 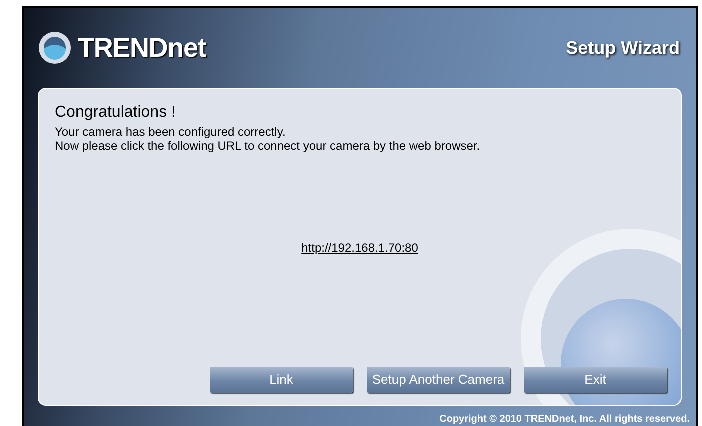 What do you see at coordinates (268, 146) in the screenshot?
I see `message-text: Now please click the following URL to connect your camera by the web browser.` at bounding box center [268, 146].